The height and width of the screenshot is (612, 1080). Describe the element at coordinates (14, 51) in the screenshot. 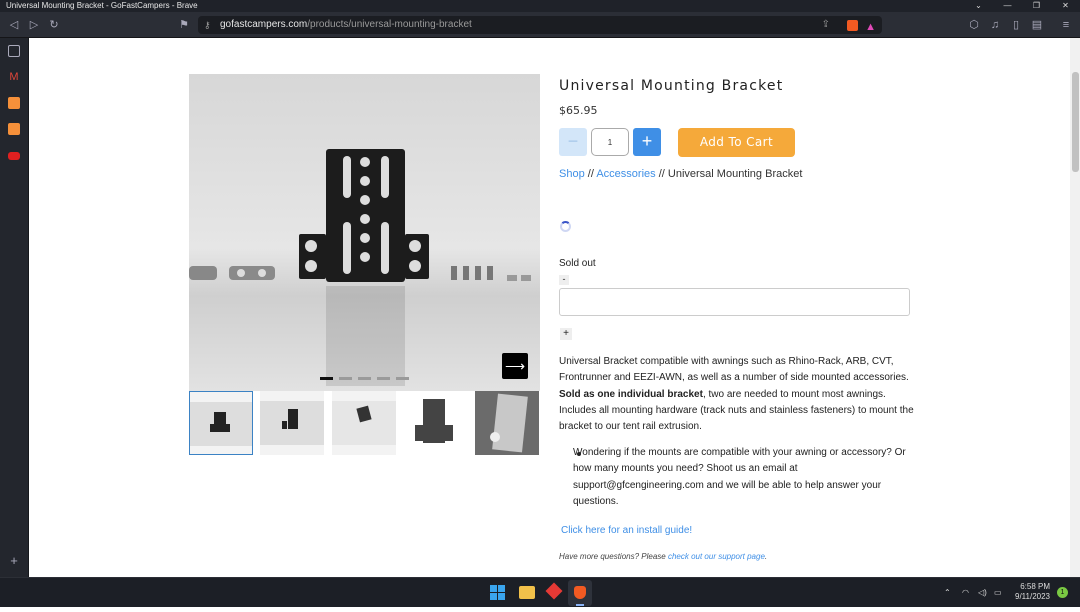

I see `sidebar-panel-icon` at that location.